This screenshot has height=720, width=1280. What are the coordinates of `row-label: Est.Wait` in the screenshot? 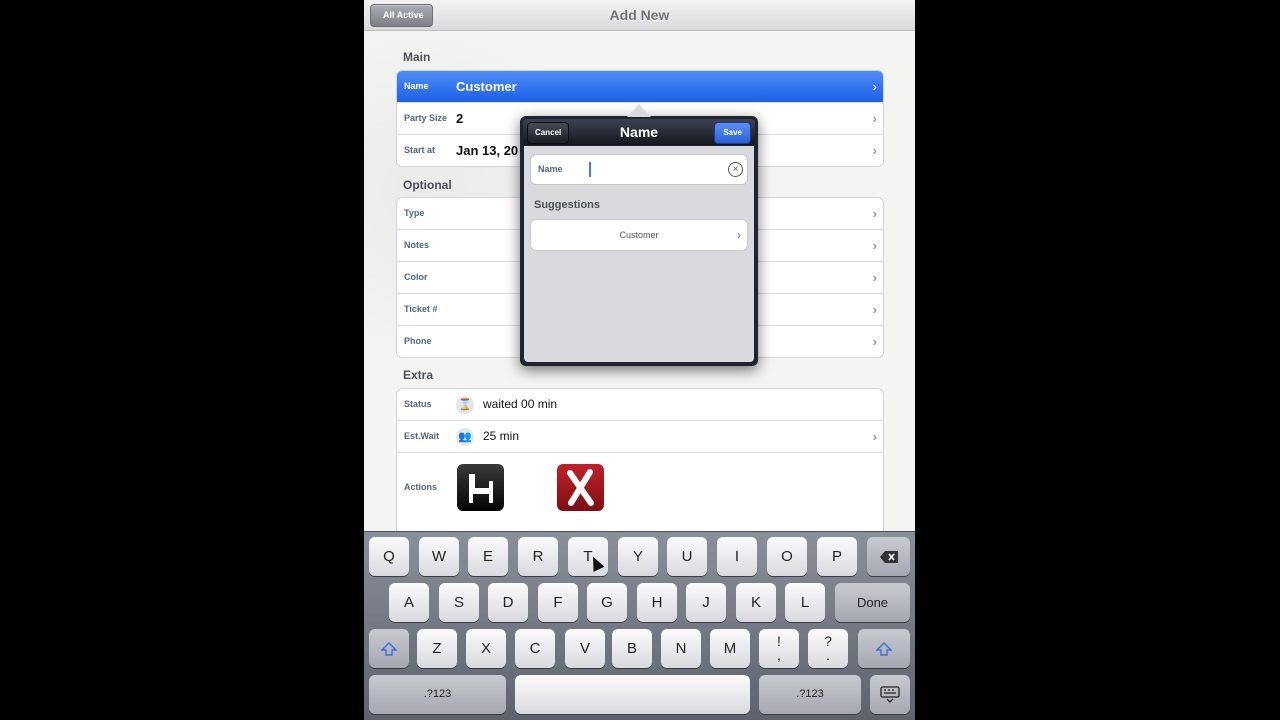 It's located at (422, 436).